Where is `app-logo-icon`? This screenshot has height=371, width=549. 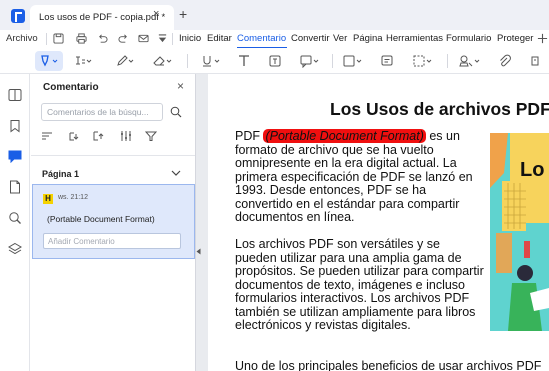 app-logo-icon is located at coordinates (18, 16).